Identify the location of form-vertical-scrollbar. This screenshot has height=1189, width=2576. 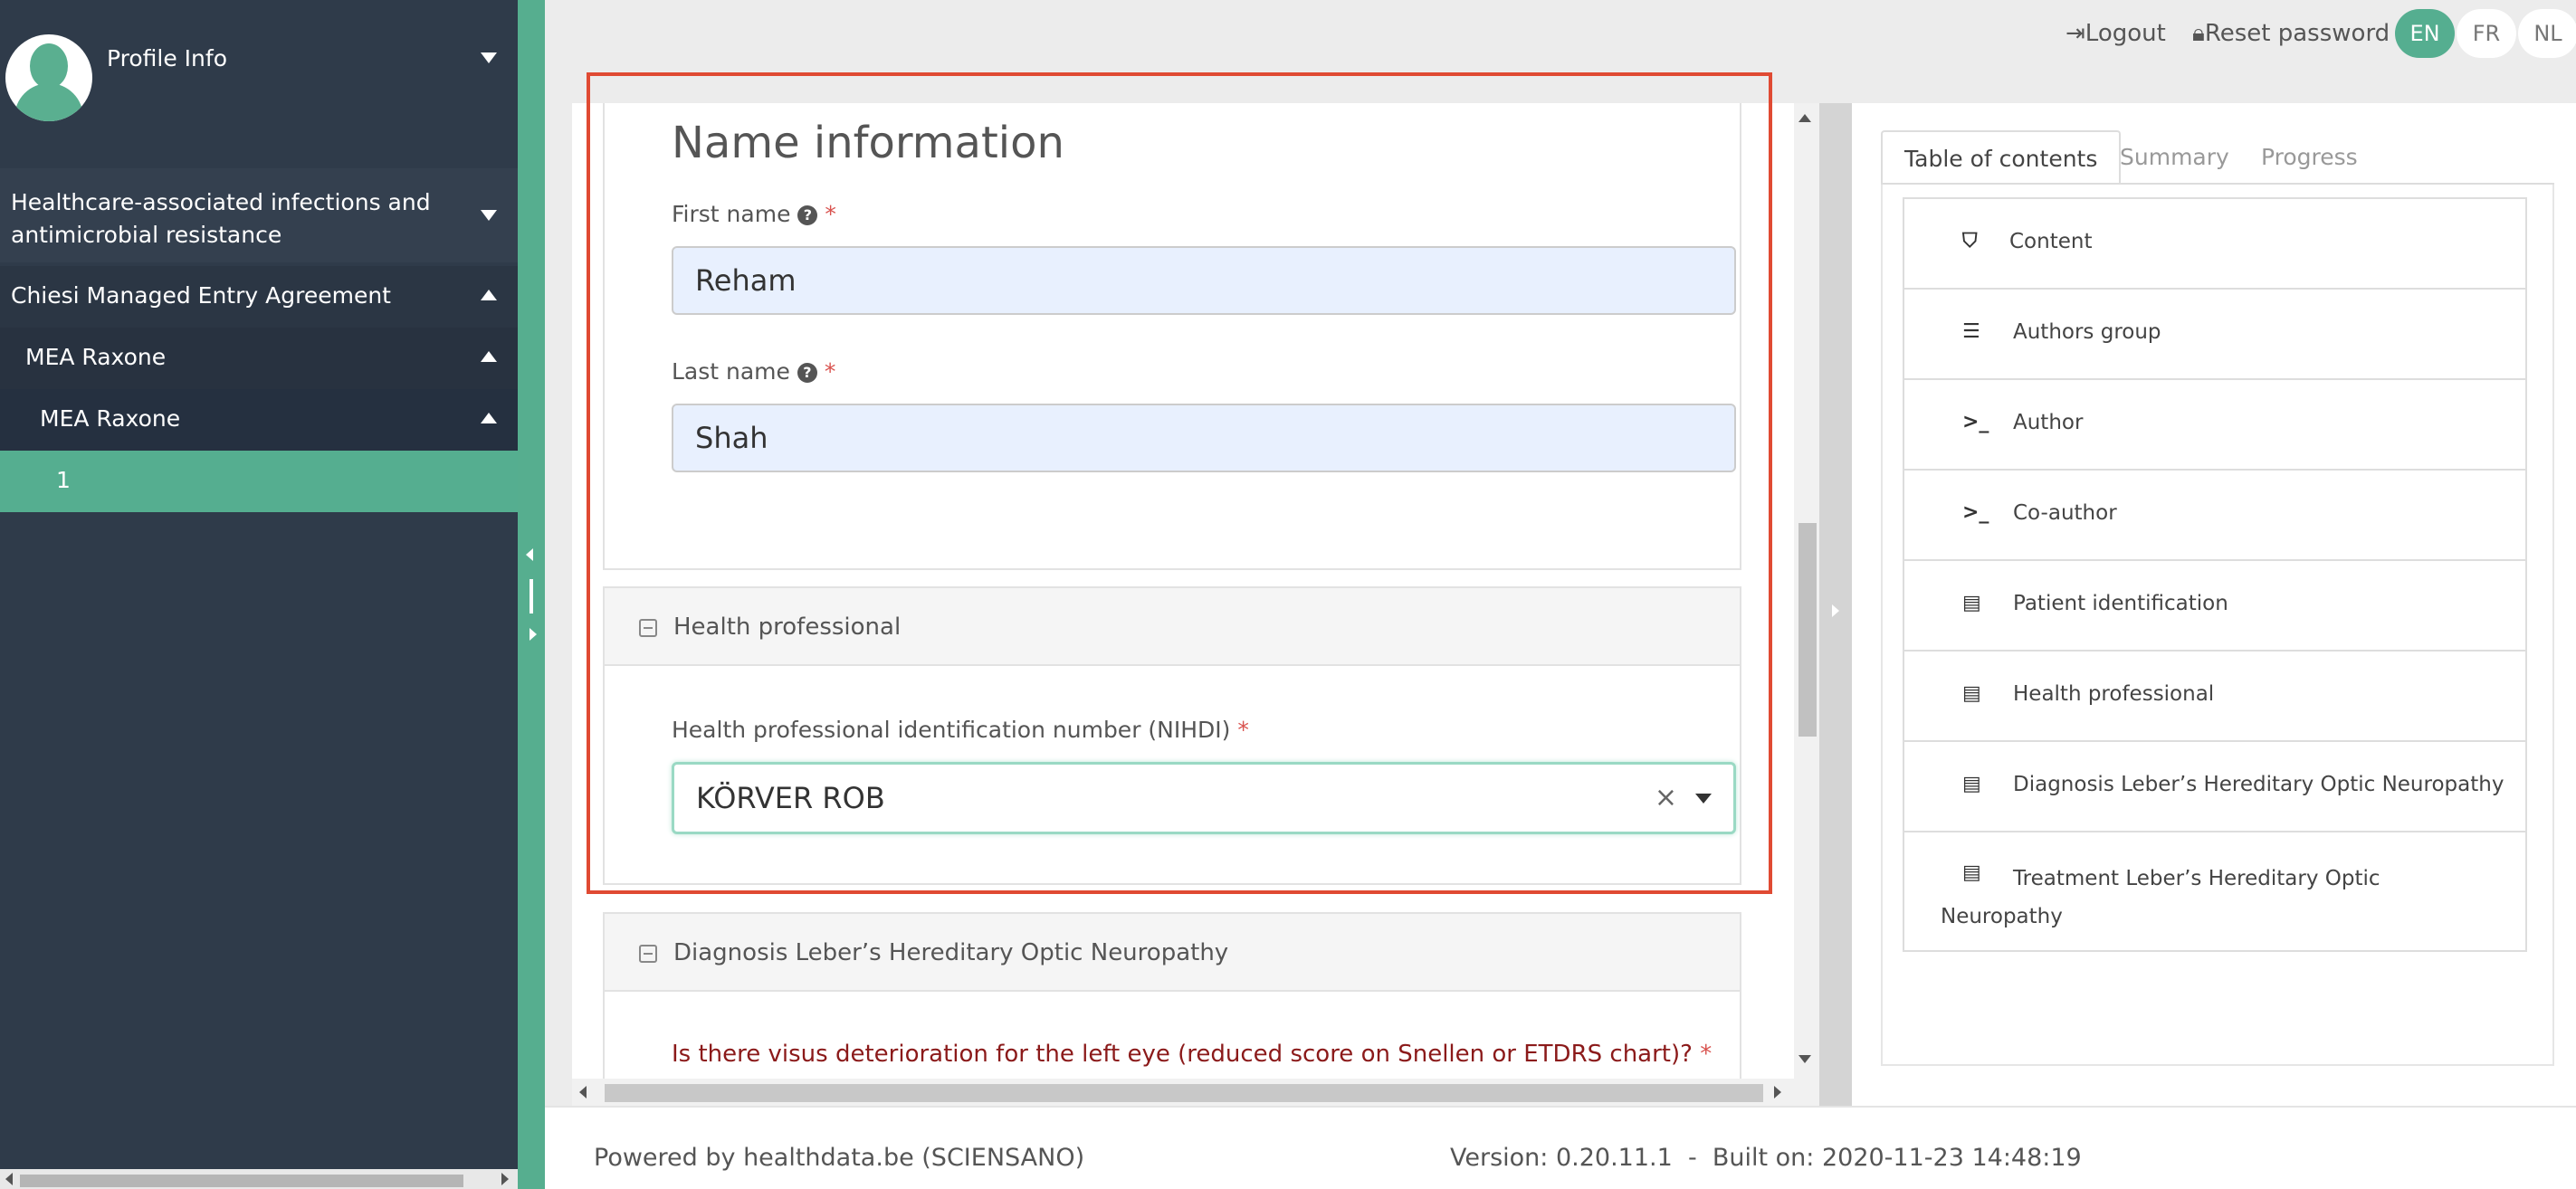
(1807, 604).